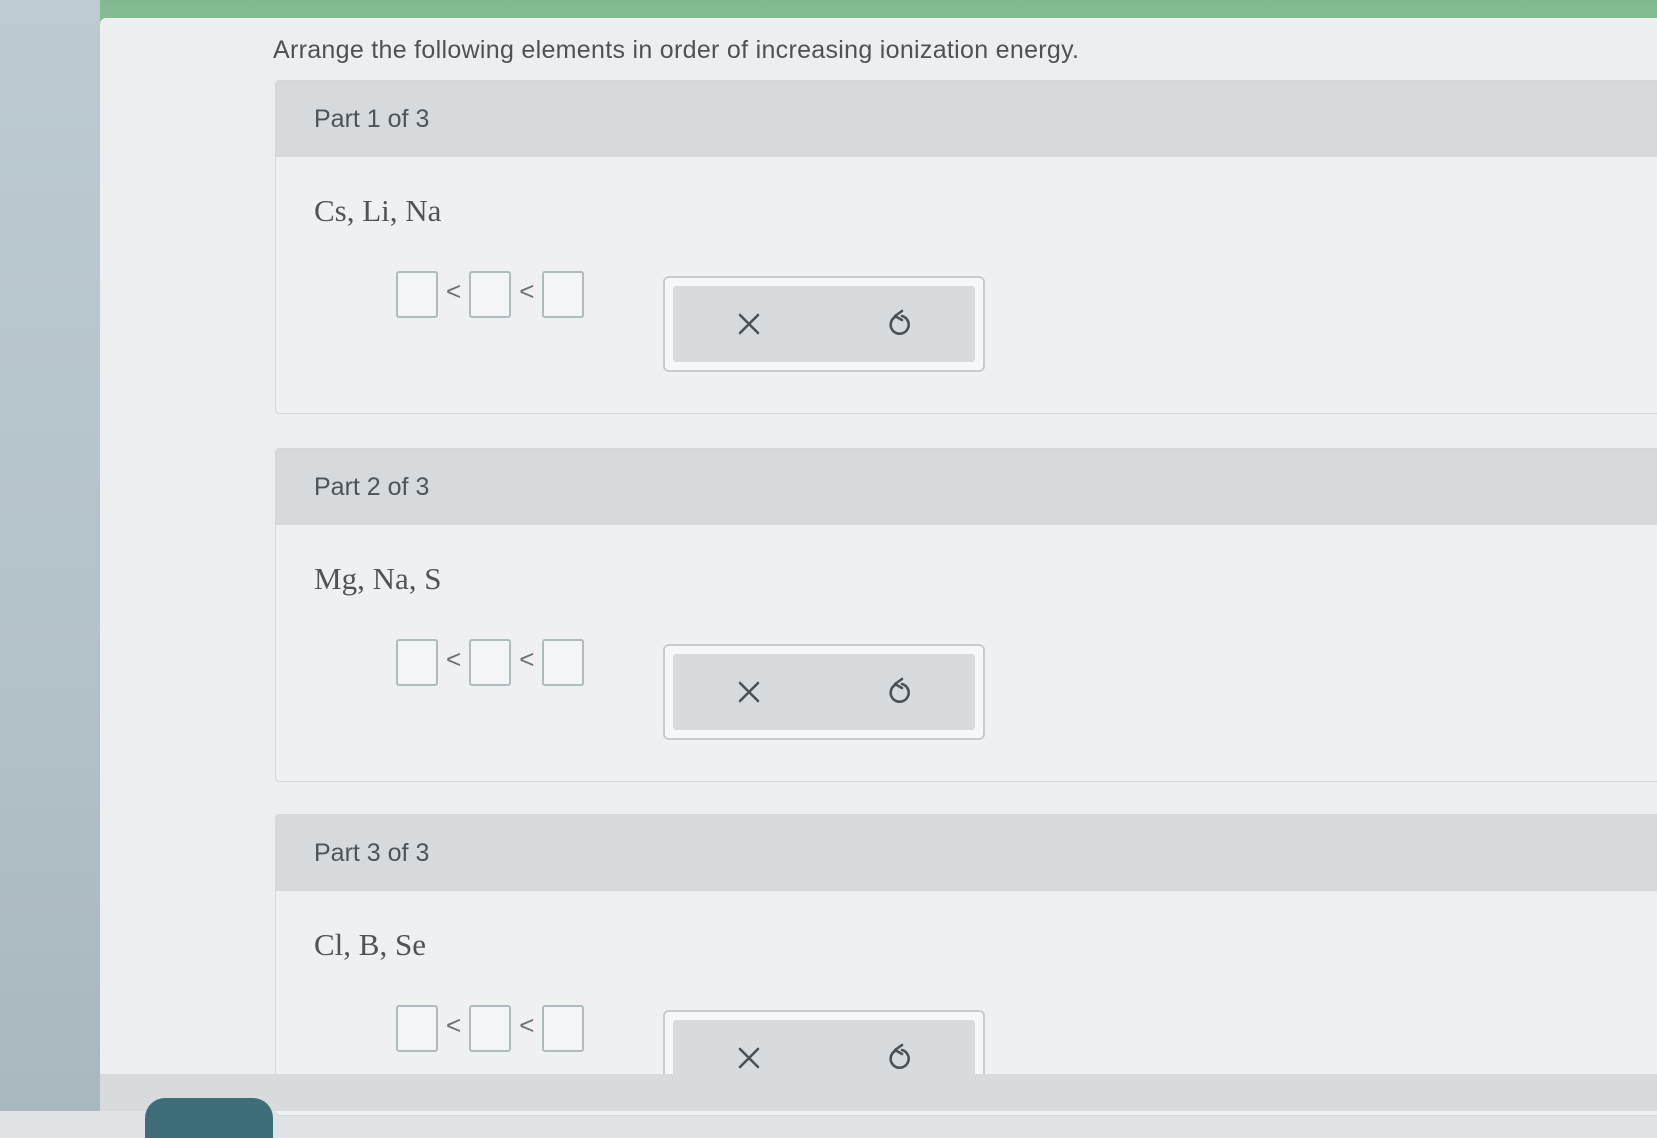 The width and height of the screenshot is (1657, 1138). I want to click on part-1-answer-row: < <, so click(490, 294).